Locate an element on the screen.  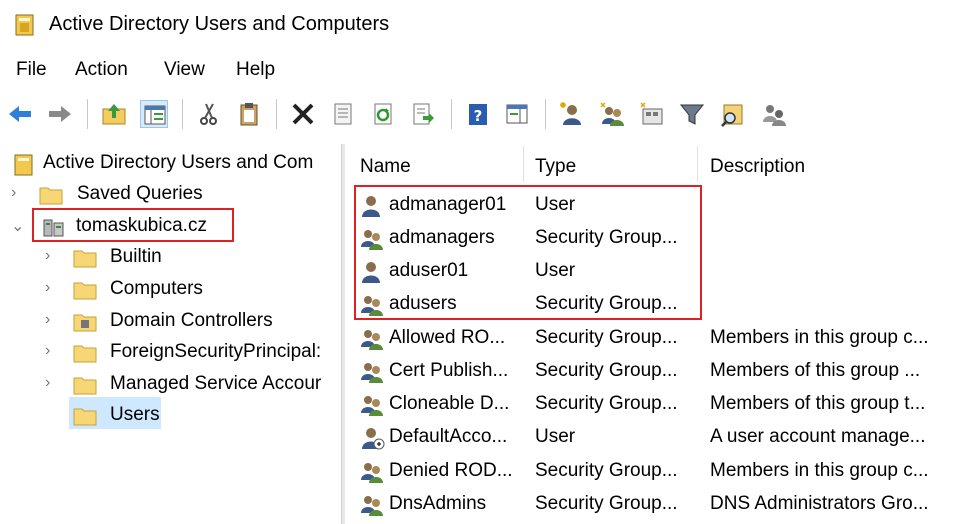
title-bar: Active Directory Users and Computers is located at coordinates (483, 26).